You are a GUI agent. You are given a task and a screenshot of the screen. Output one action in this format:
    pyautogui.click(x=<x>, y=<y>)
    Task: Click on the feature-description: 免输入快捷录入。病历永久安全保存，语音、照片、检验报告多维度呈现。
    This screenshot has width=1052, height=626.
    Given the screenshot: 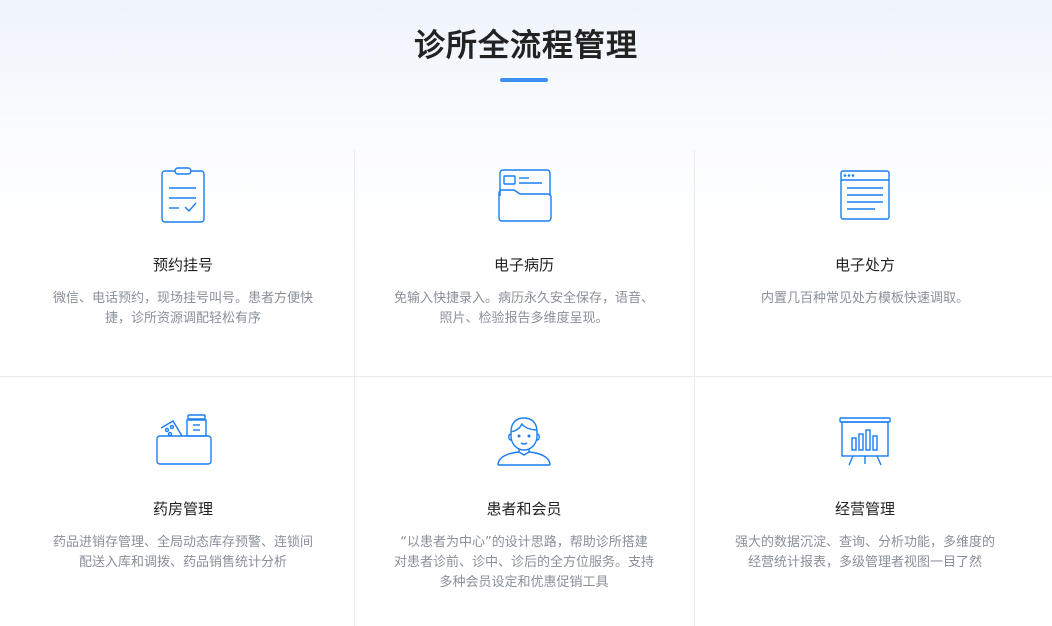 What is the action you would take?
    pyautogui.click(x=524, y=308)
    